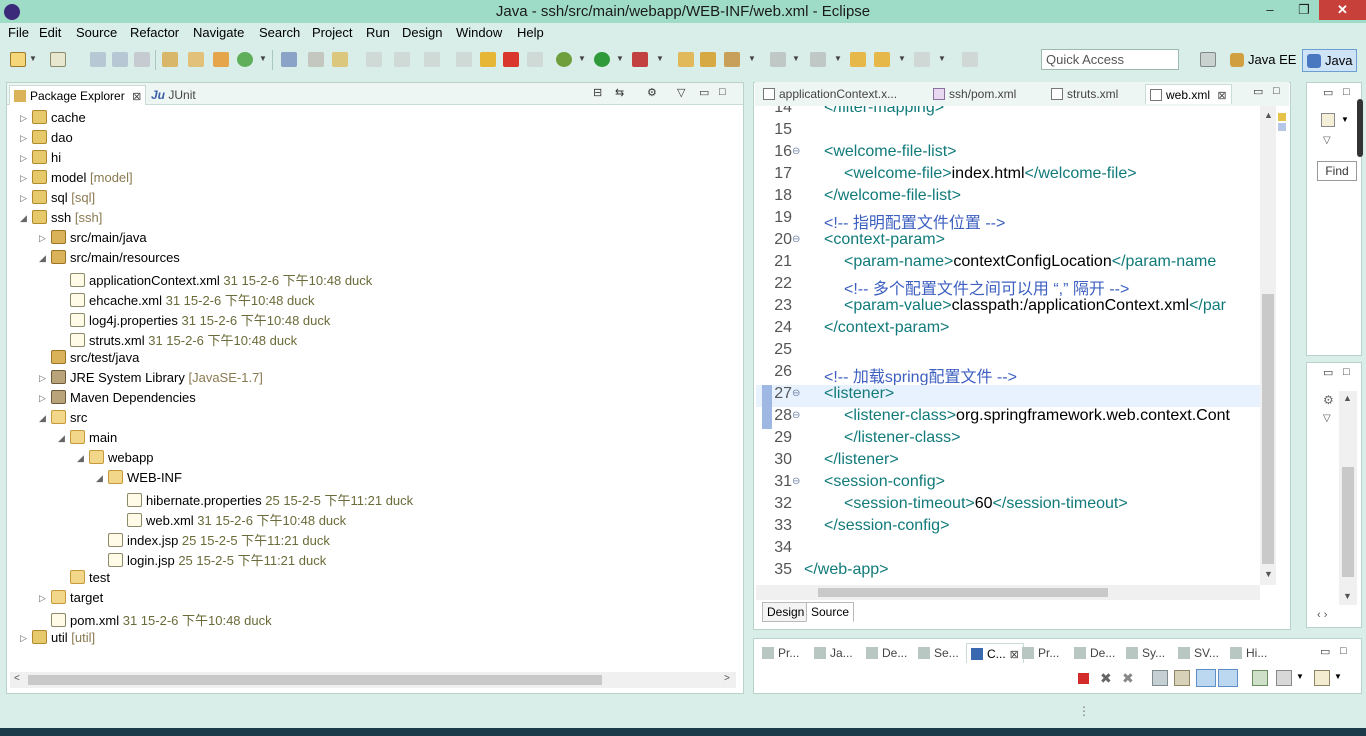  What do you see at coordinates (155, 620) in the screenshot?
I see `tree-item: pom.xml 31 15-2-6 下午10:48 duck` at bounding box center [155, 620].